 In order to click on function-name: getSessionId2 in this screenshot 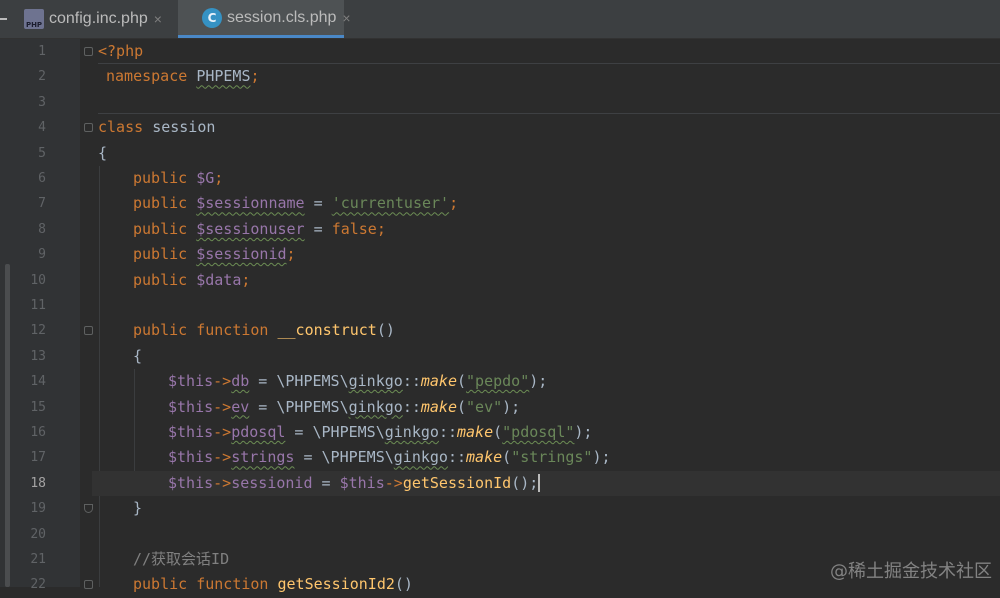, I will do `click(336, 584)`.